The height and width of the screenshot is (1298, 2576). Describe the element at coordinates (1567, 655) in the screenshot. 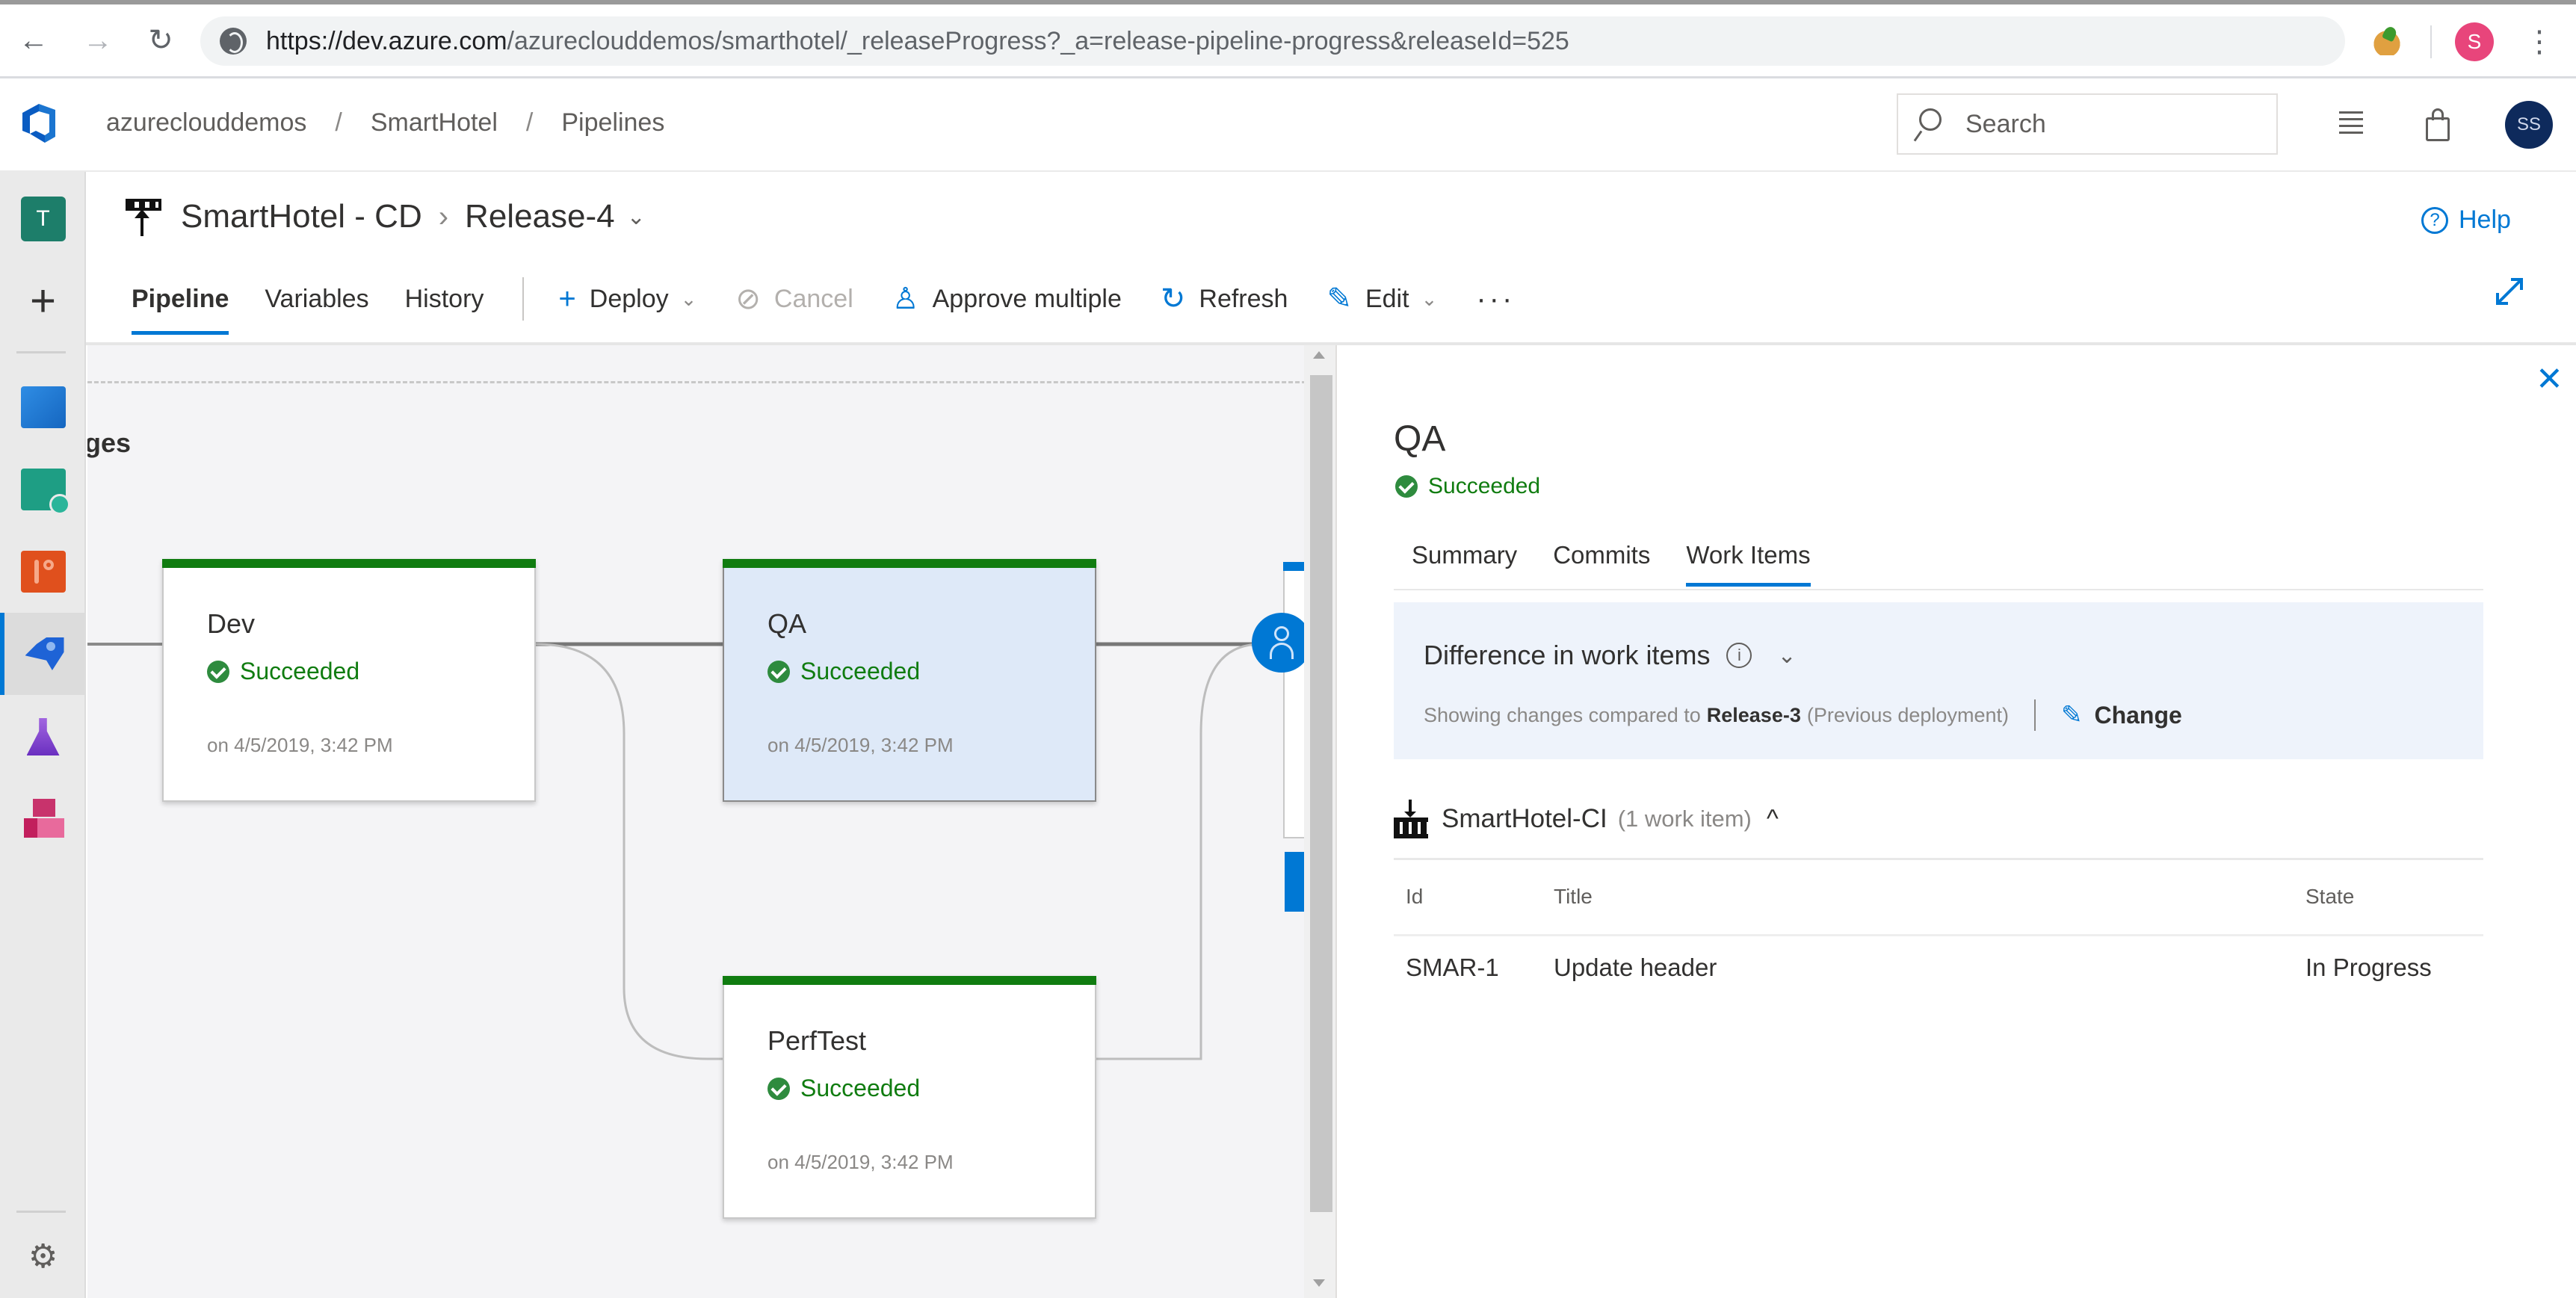

I see `difference-title: Difference in work items` at that location.